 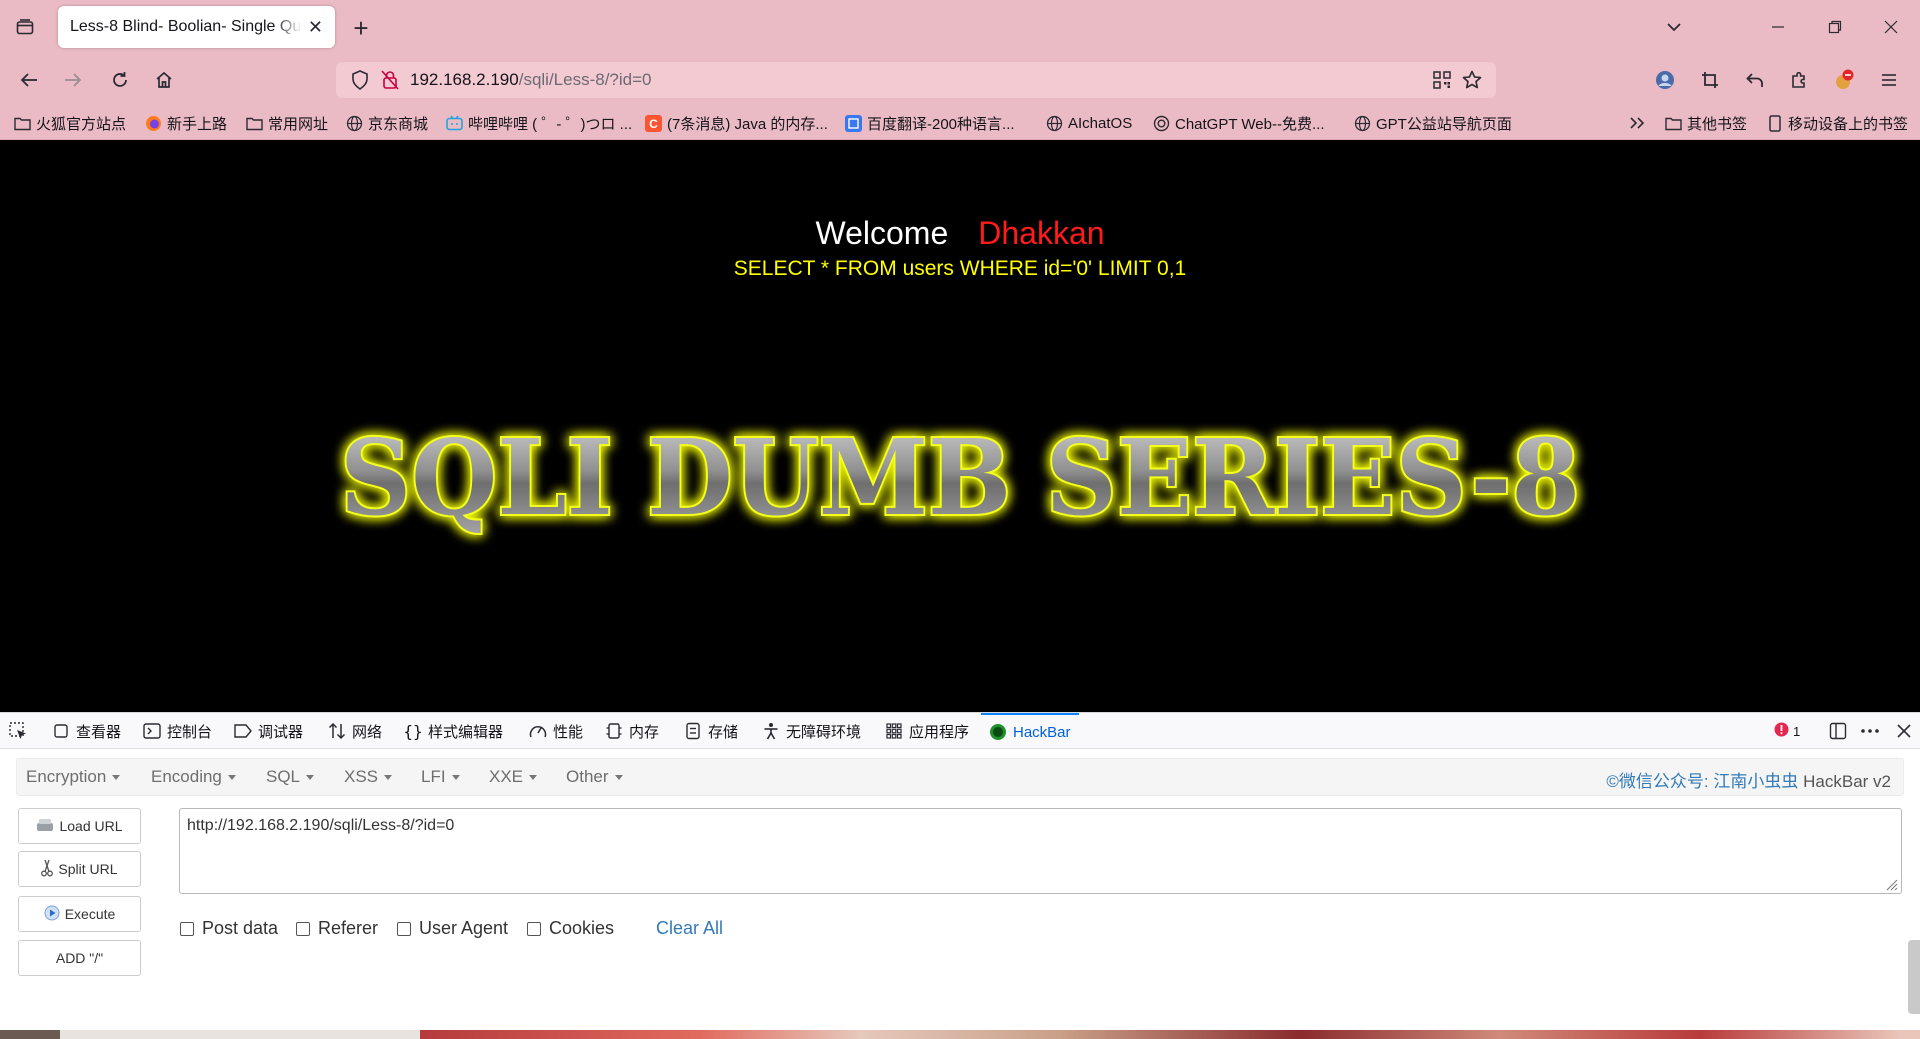 I want to click on hackbar-credit: ©微信公众号: 江南小虫虫 HackBar v2, so click(x=1748, y=779).